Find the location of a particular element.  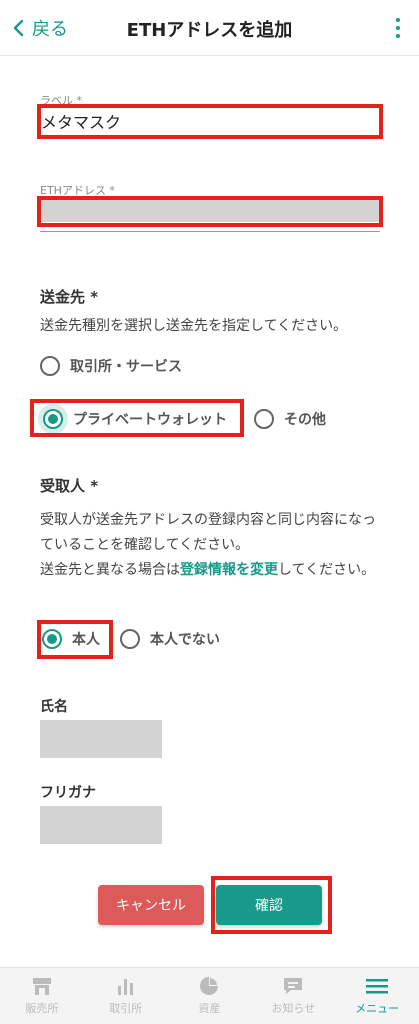

change-registration-link: 登録情報を変更 is located at coordinates (229, 570).